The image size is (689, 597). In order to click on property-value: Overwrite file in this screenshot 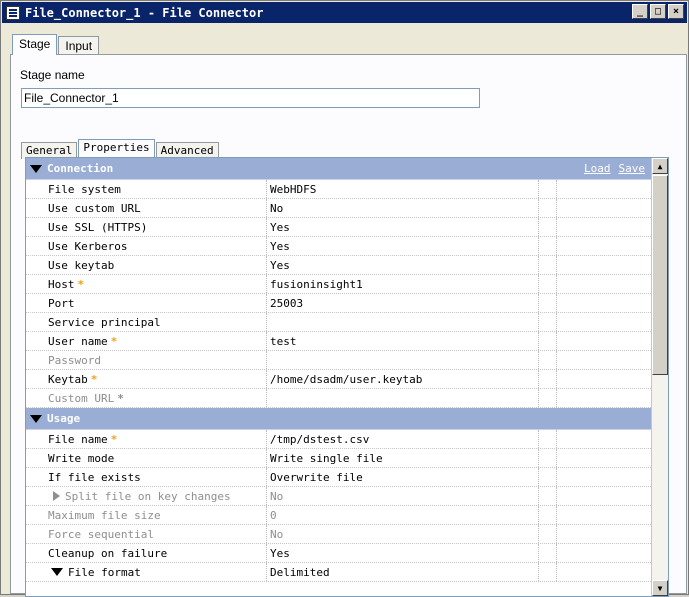, I will do `click(403, 477)`.